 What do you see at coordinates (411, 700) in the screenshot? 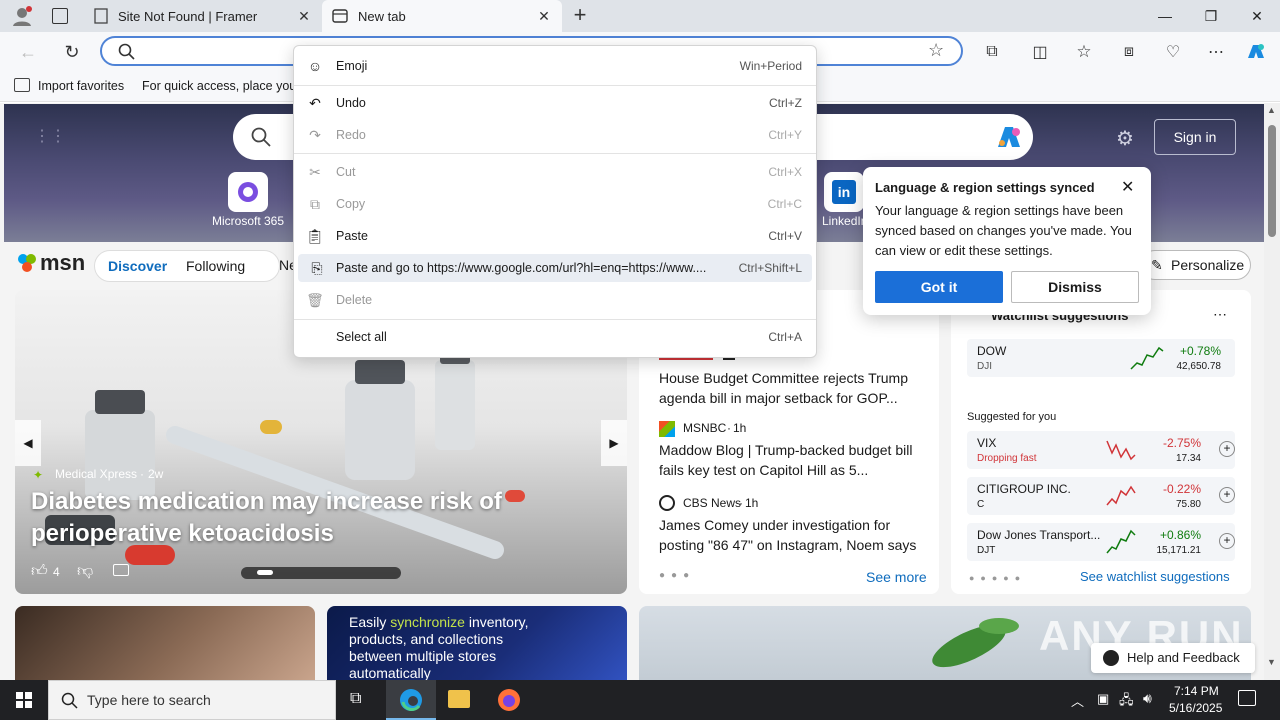
I see `edge-taskbar-button` at bounding box center [411, 700].